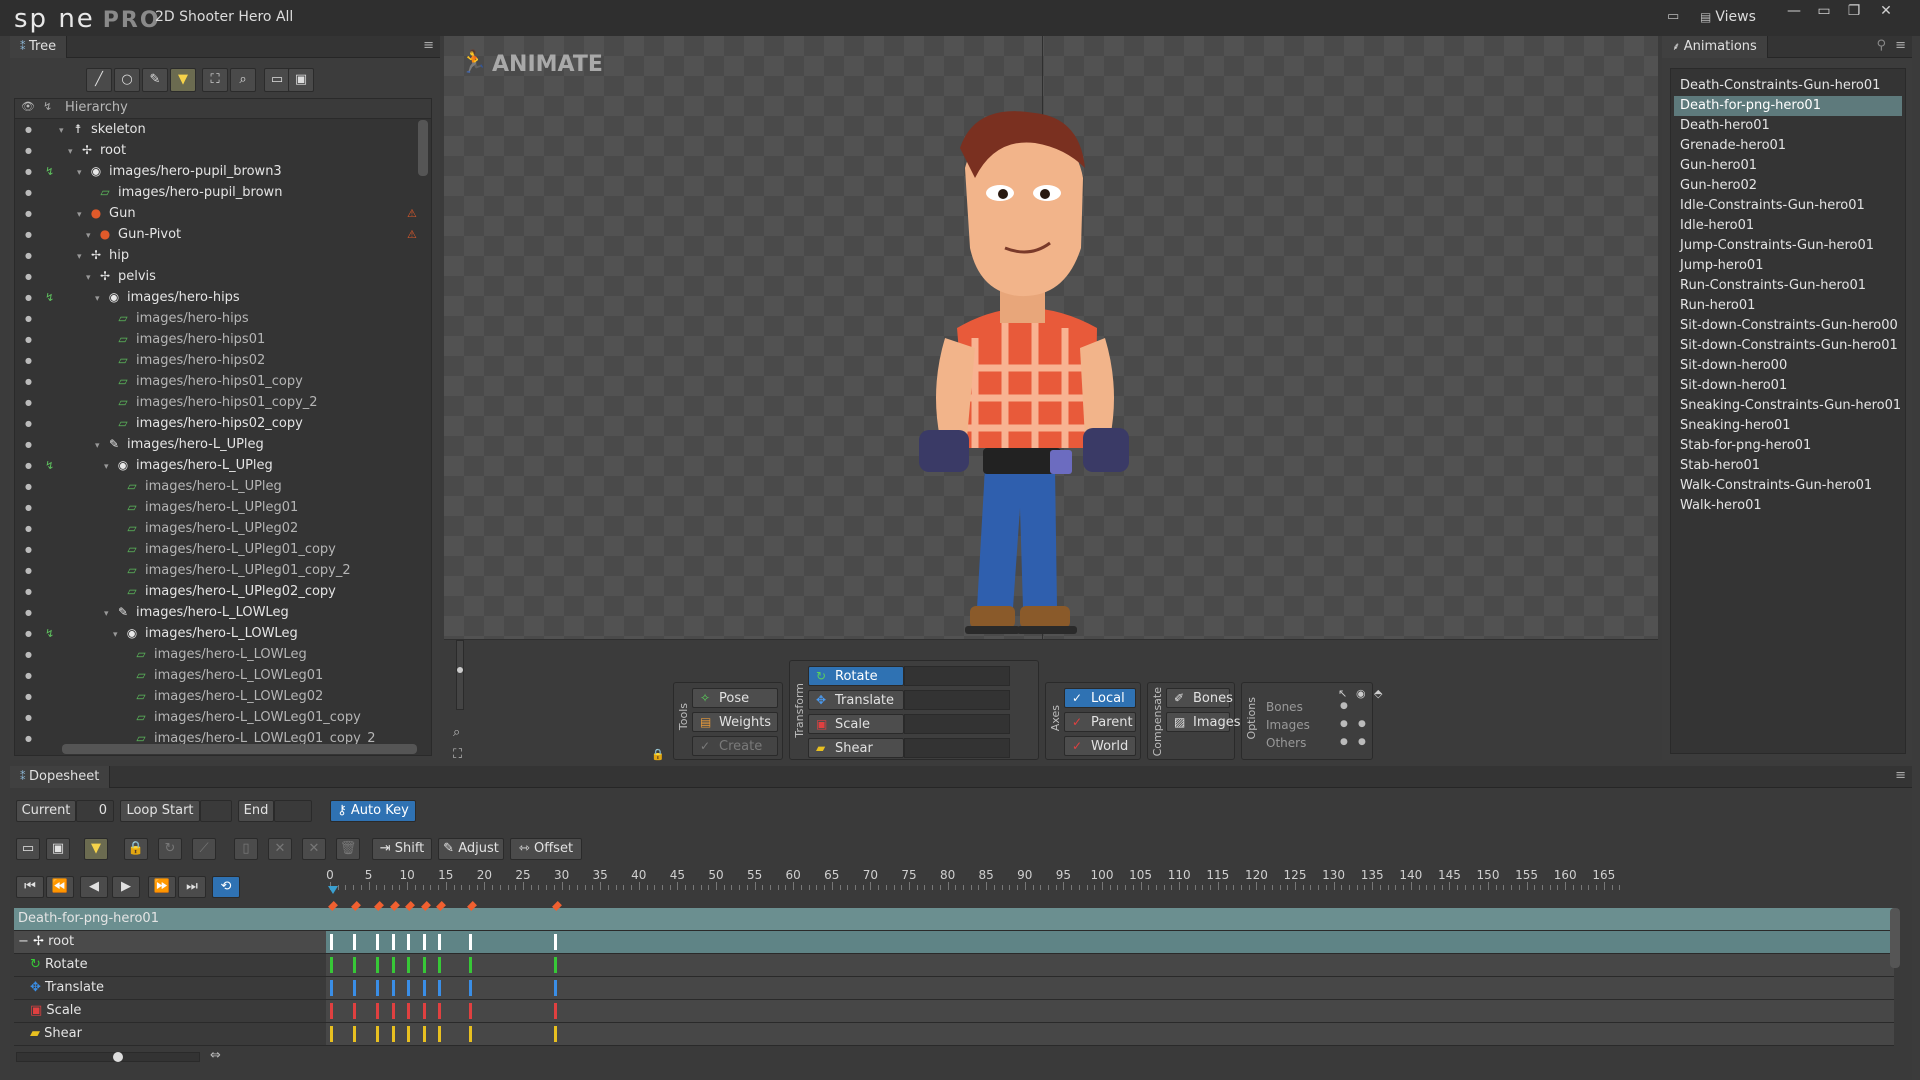 The height and width of the screenshot is (1080, 1920). Describe the element at coordinates (99, 80) in the screenshot. I see `bone-tool-icon: ╱` at that location.